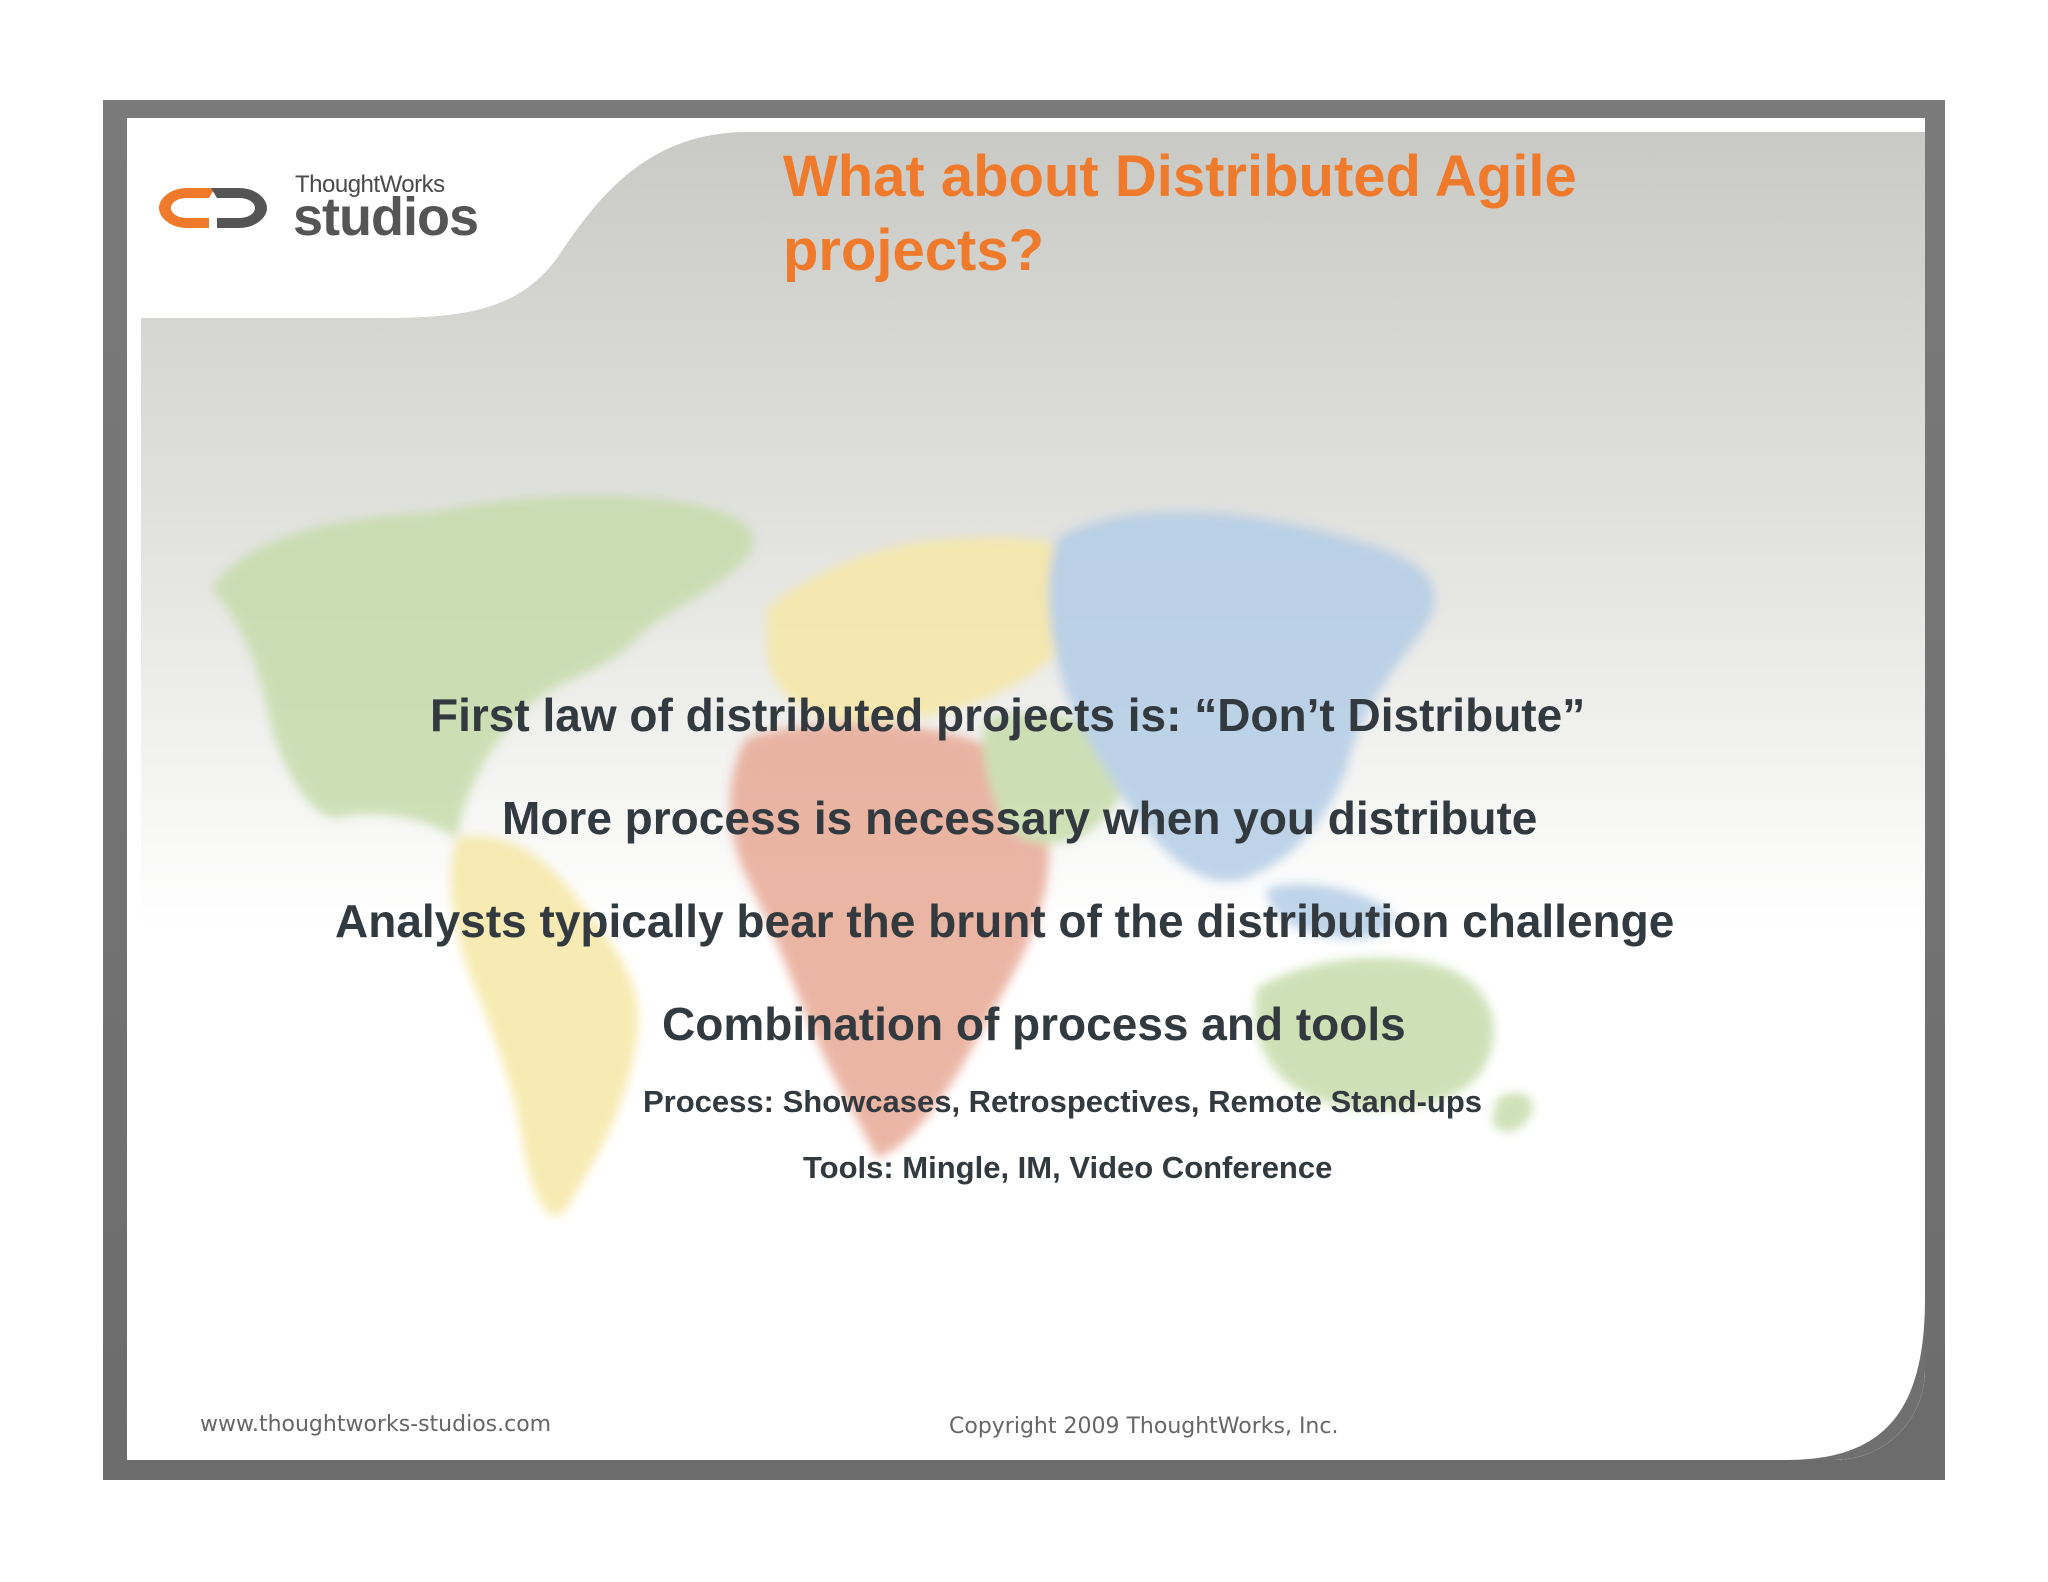 The height and width of the screenshot is (1582, 2048). I want to click on logo-mark-icon, so click(213, 208).